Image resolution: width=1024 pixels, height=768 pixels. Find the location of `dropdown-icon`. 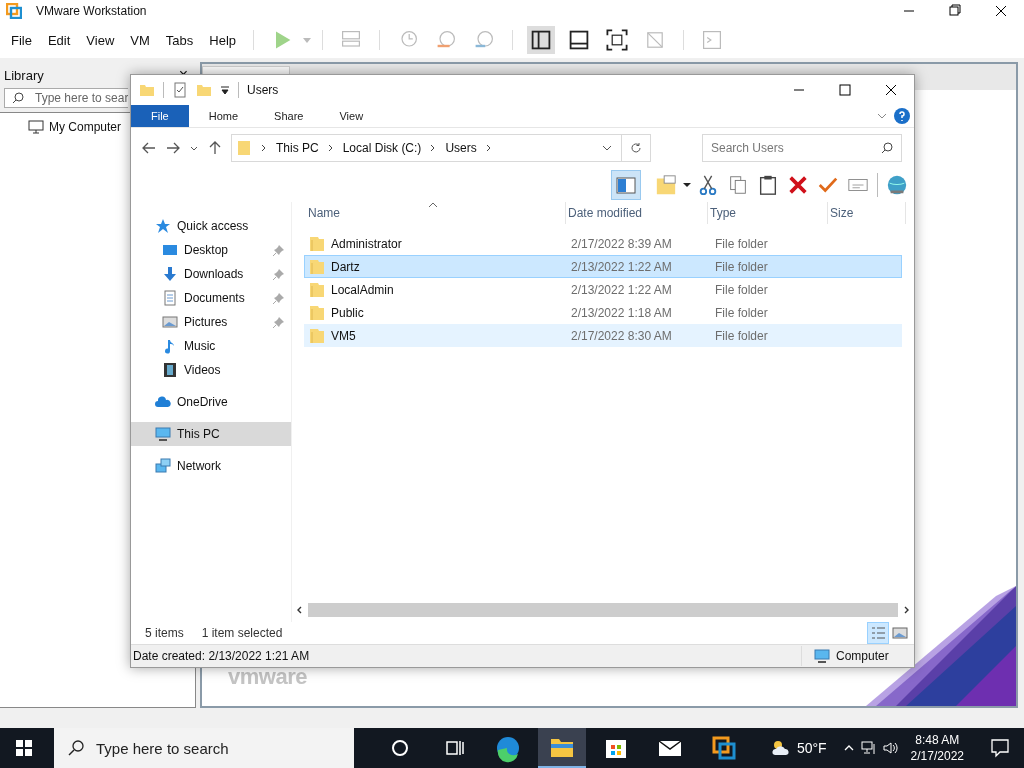

dropdown-icon is located at coordinates (225, 90).